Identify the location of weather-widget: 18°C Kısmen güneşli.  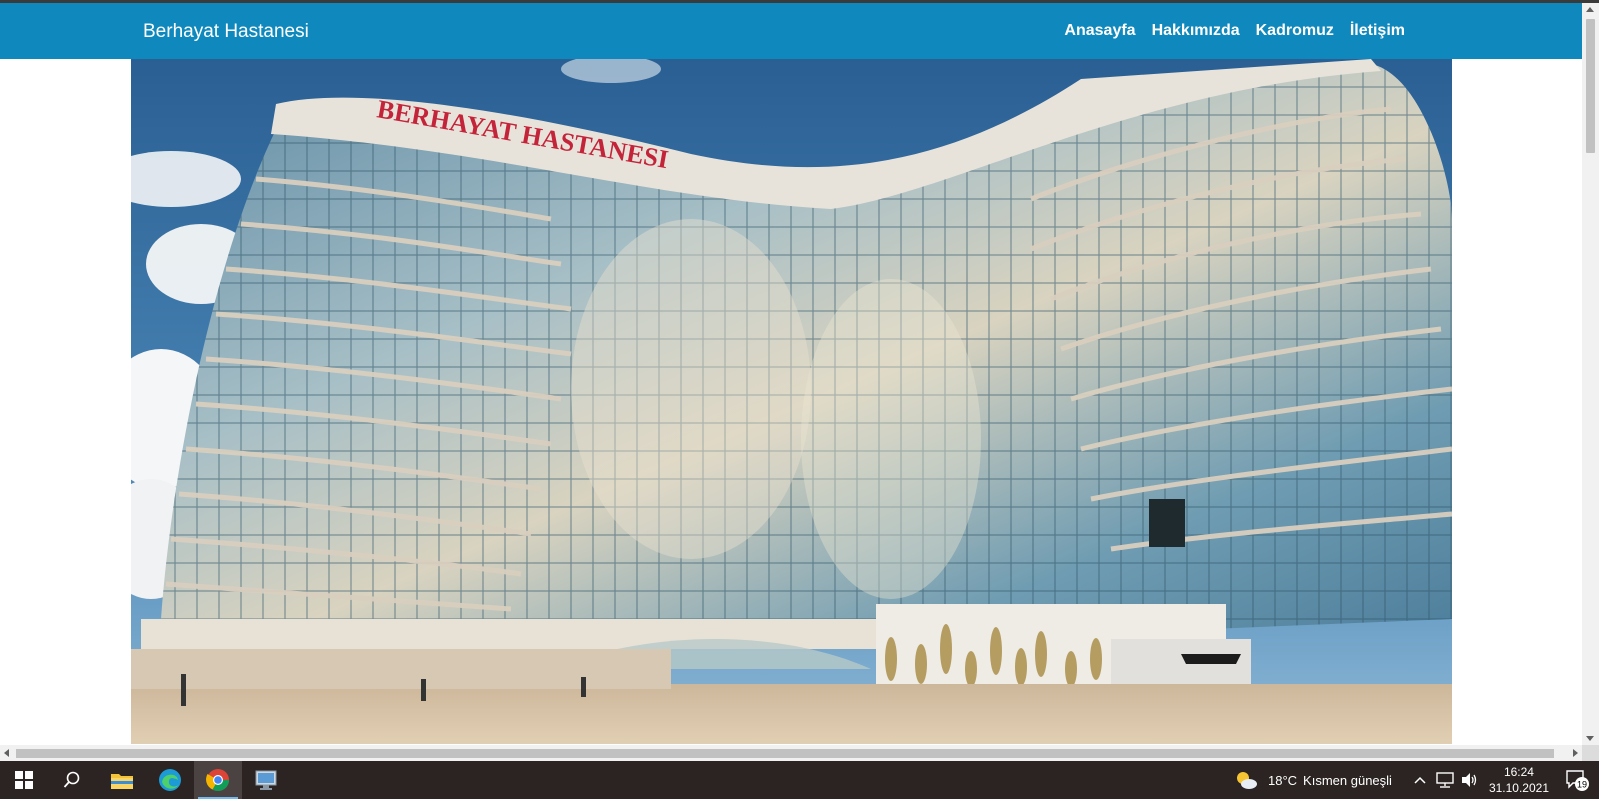
(1313, 780).